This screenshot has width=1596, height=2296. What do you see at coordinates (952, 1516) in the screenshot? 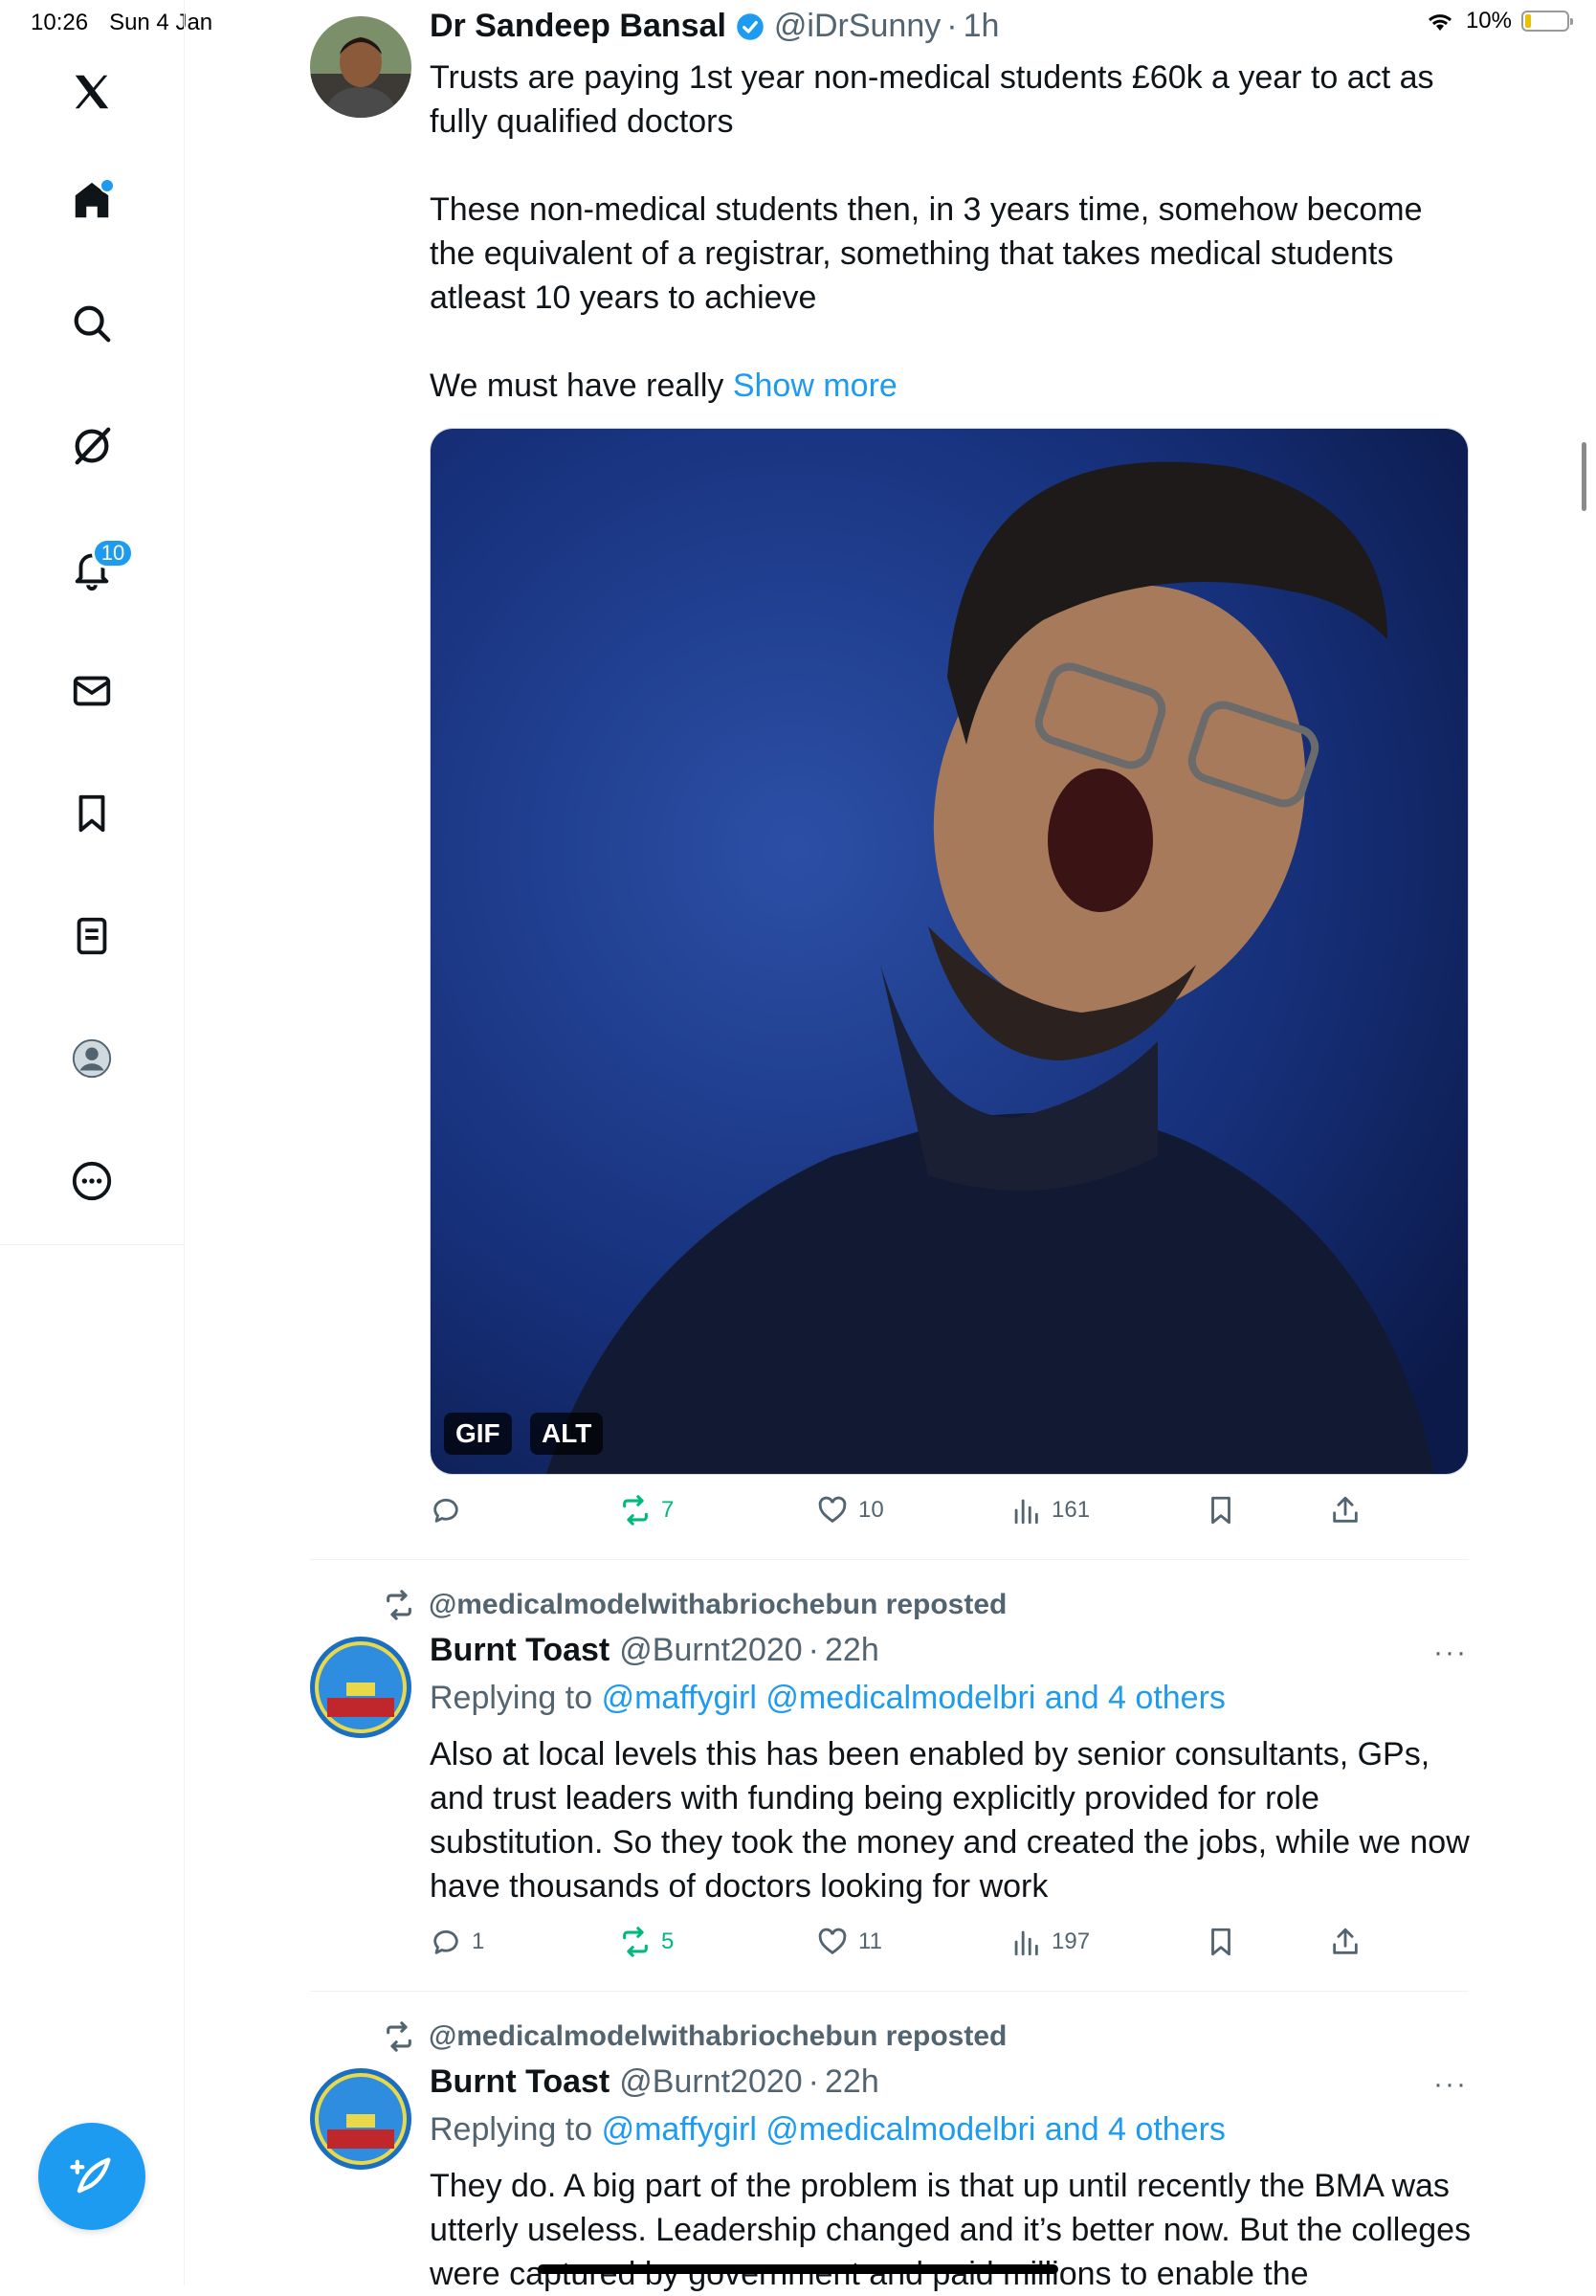
I see `tweet-actions: 7 10 161` at bounding box center [952, 1516].